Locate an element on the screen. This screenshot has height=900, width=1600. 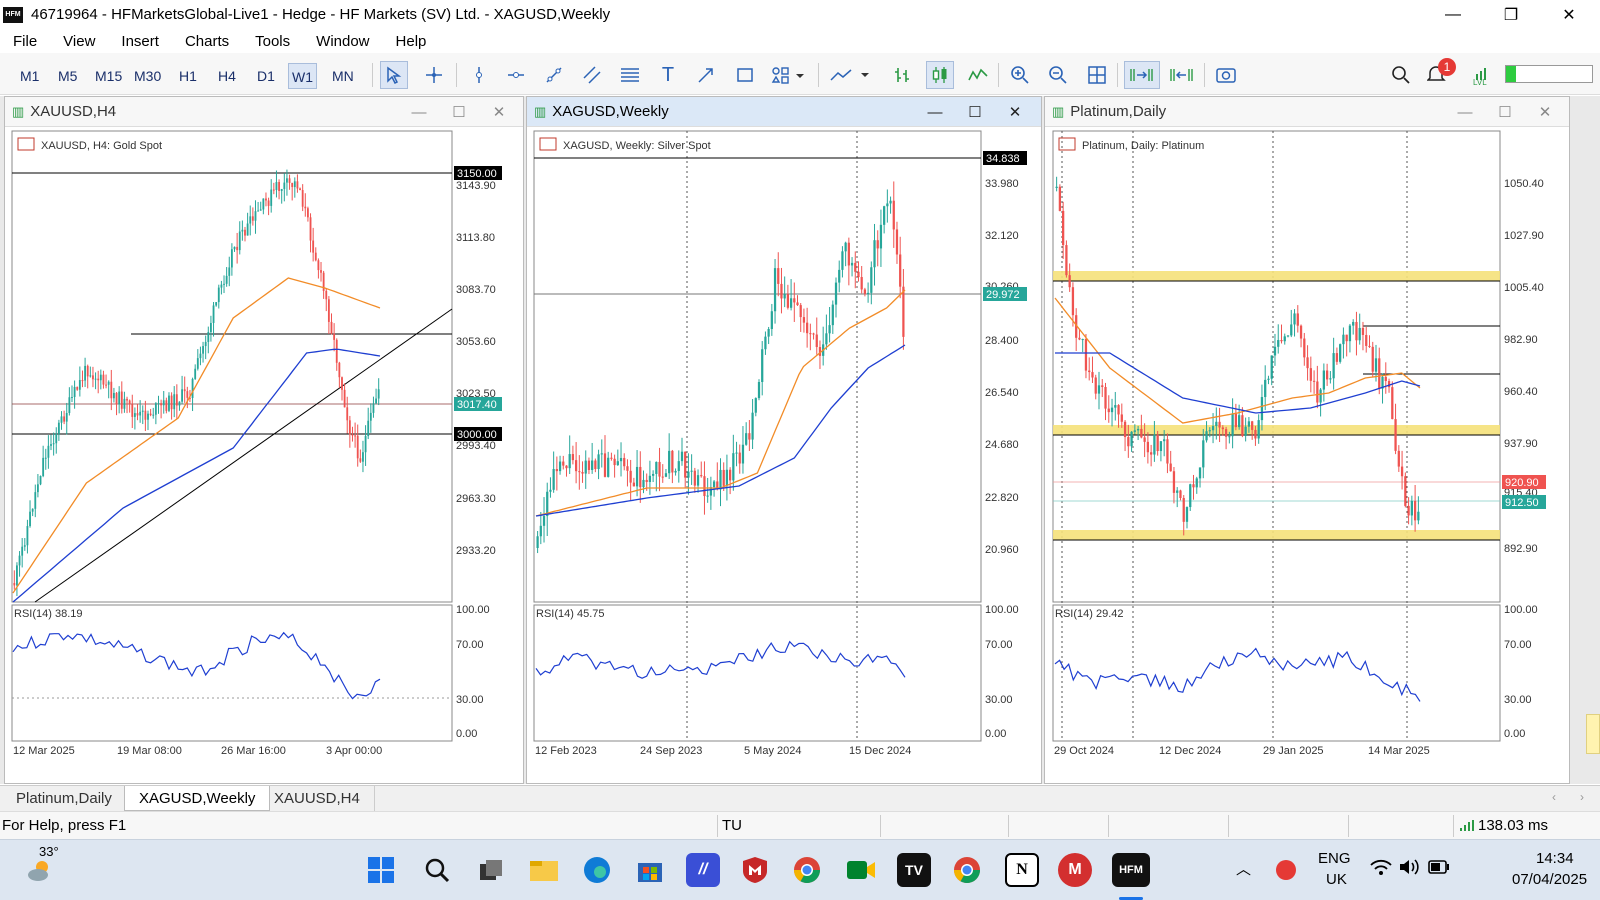
line-chart-icon is located at coordinates (978, 75).